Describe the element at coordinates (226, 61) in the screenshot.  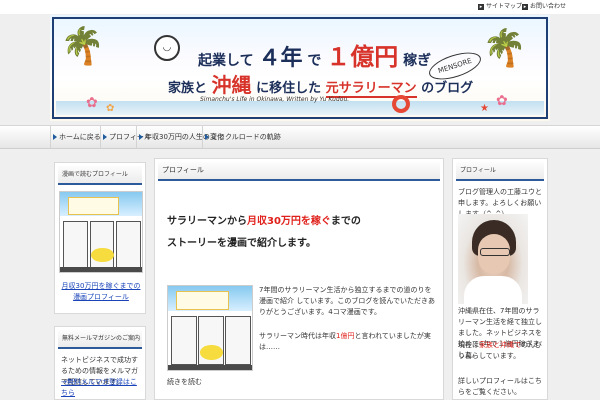
I see `banner-text: 起業して` at that location.